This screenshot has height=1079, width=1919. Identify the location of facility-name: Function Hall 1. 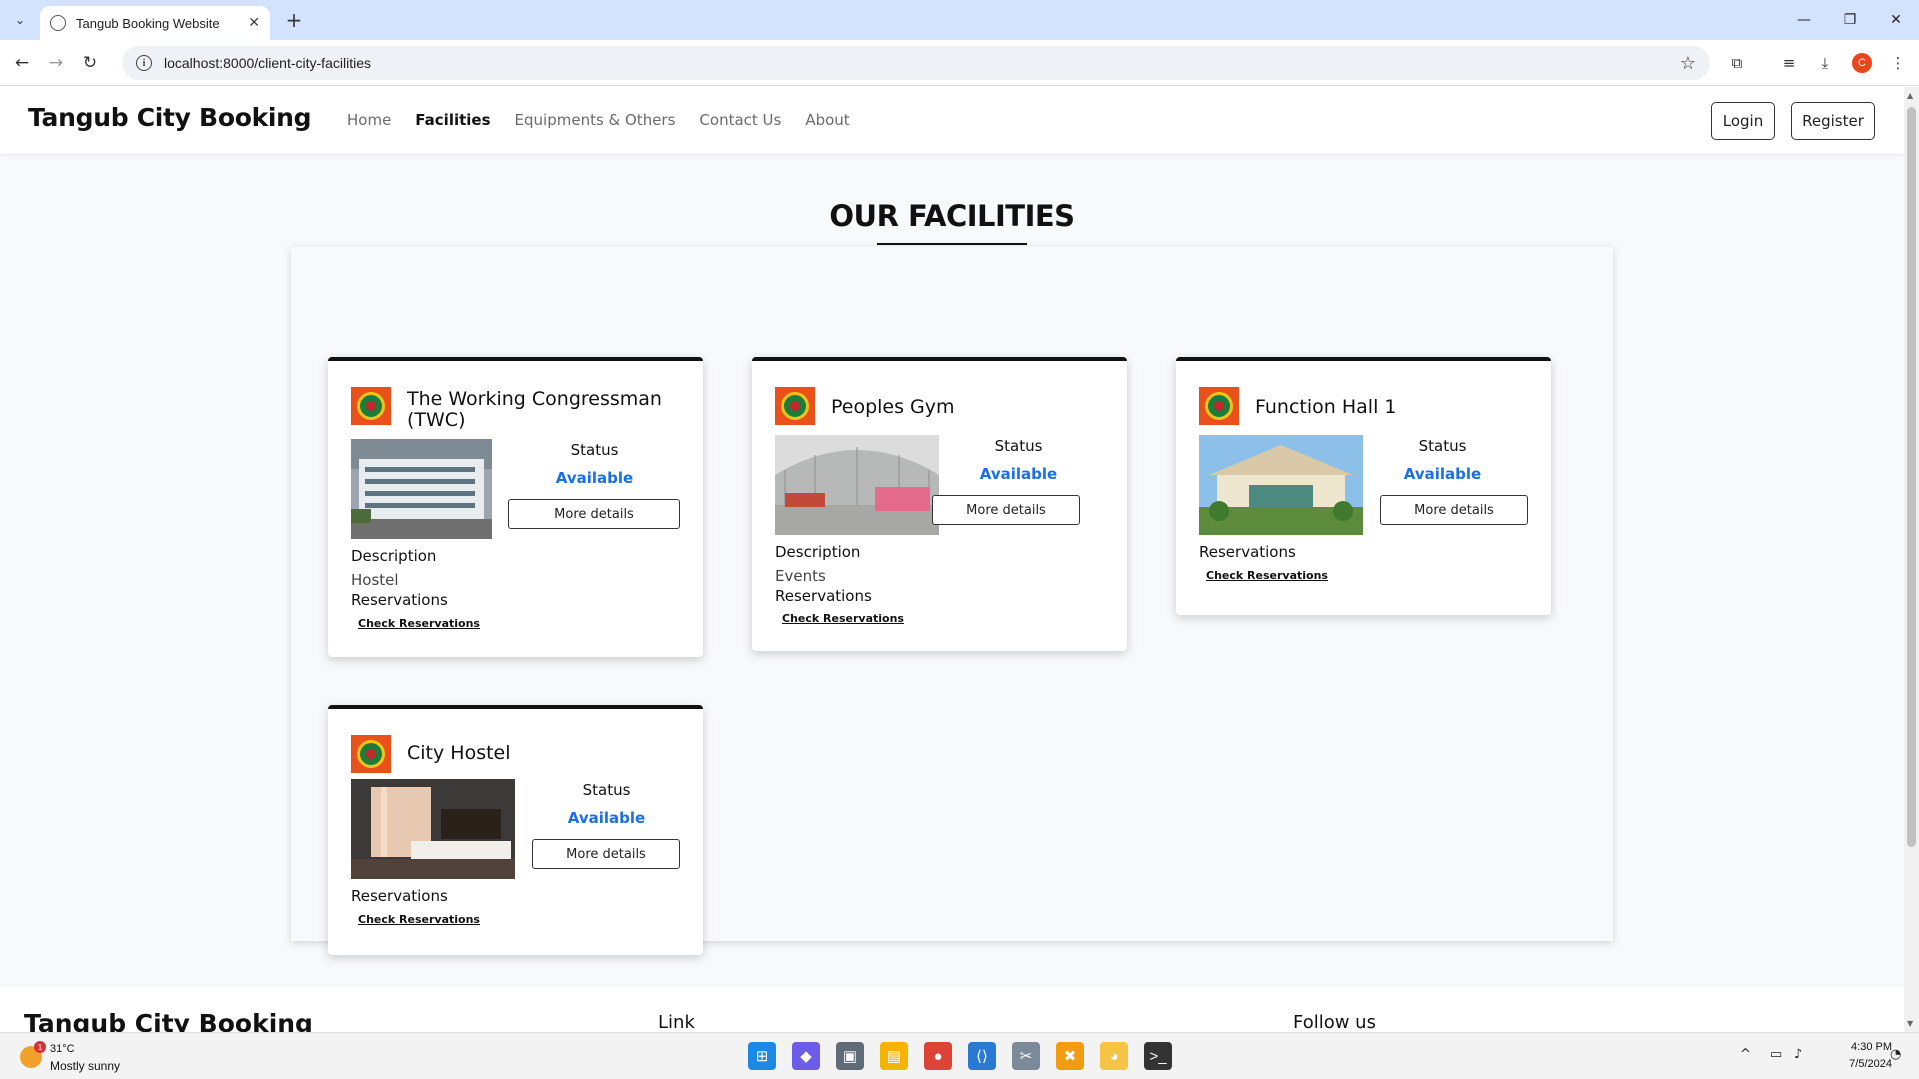
(1326, 407).